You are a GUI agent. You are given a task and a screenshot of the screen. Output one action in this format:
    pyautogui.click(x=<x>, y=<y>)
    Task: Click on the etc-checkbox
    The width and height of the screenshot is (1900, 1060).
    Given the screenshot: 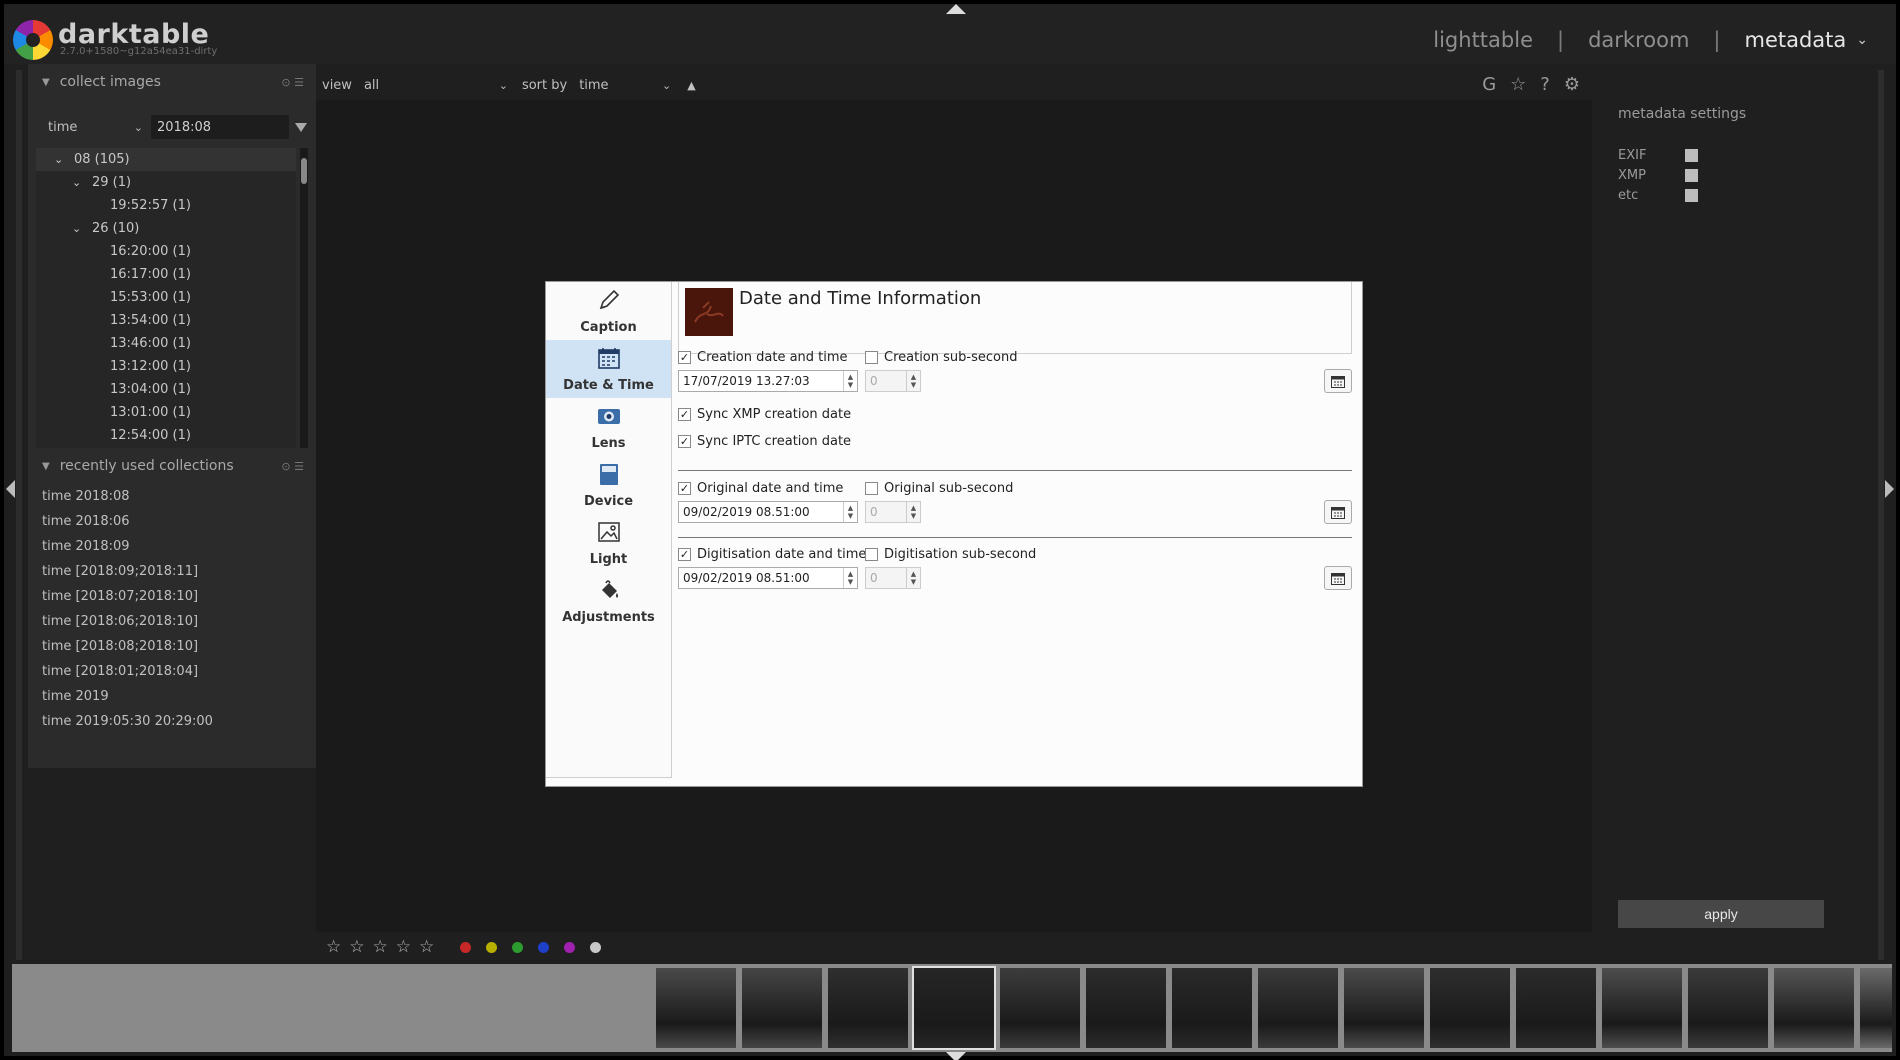 What is the action you would take?
    pyautogui.click(x=1691, y=195)
    